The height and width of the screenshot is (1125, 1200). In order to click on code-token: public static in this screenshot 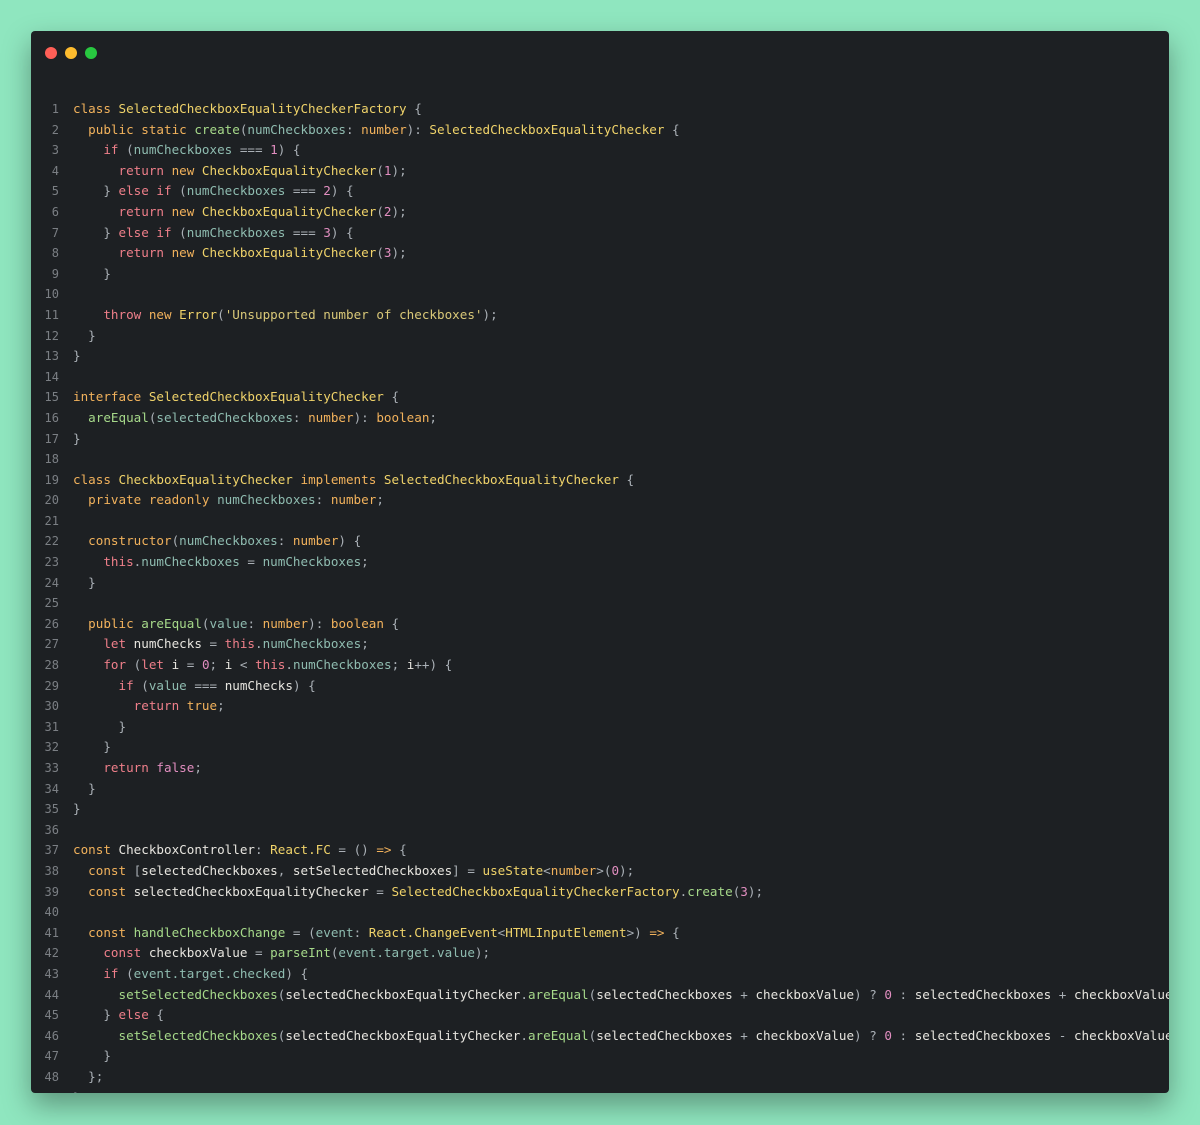, I will do `click(134, 129)`.